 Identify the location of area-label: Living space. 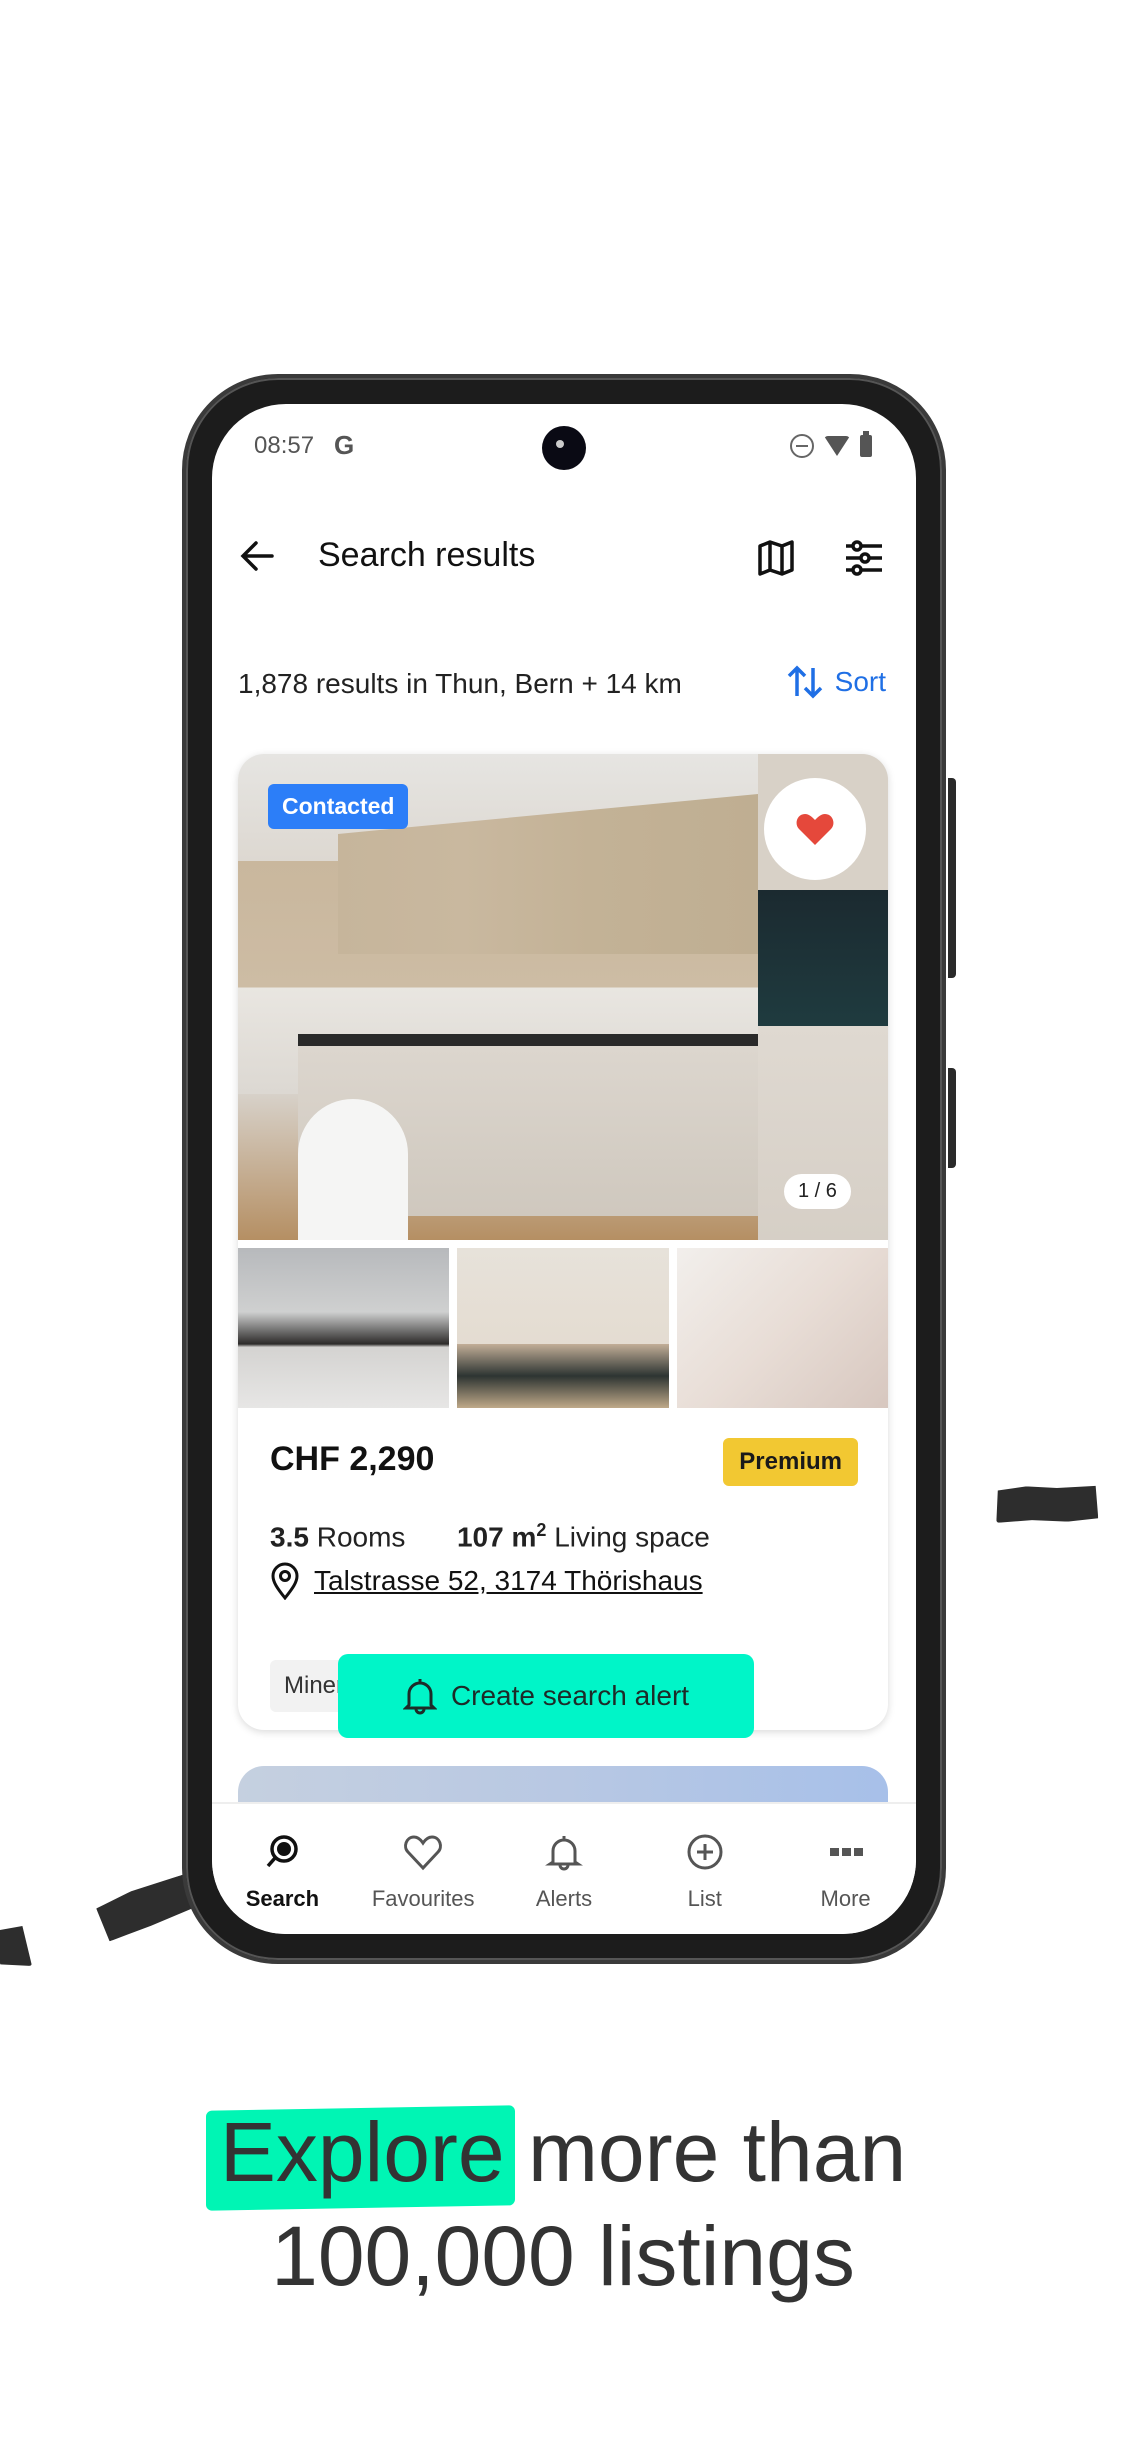
(632, 1537).